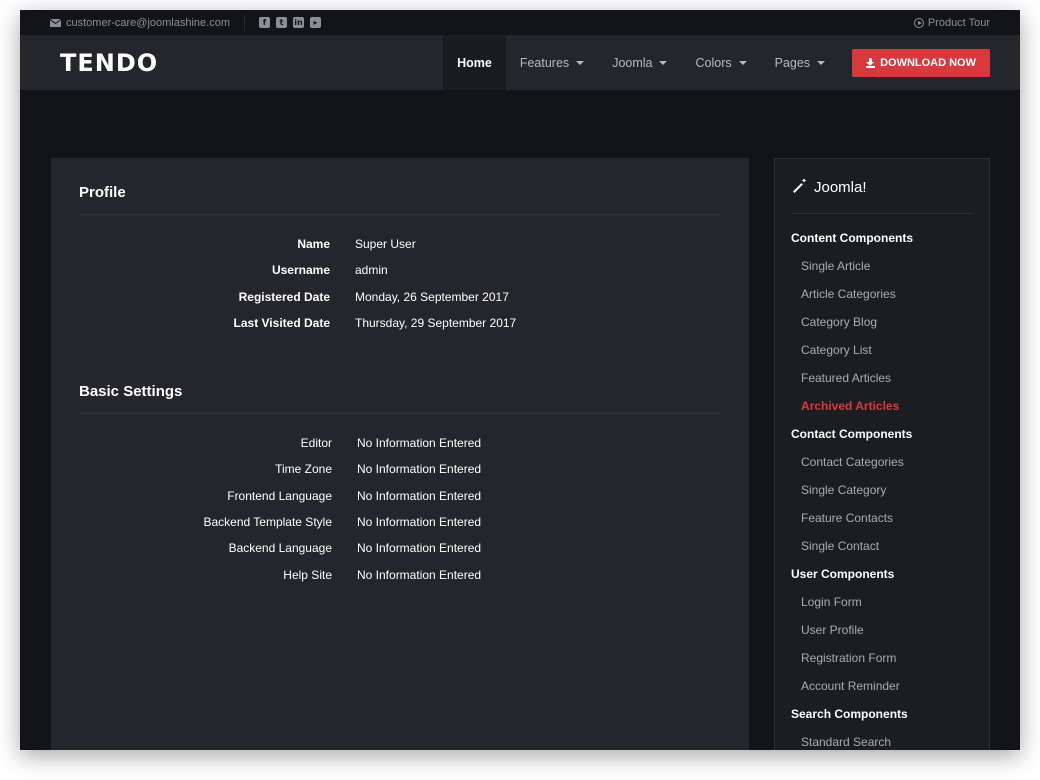  Describe the element at coordinates (282, 22) in the screenshot. I see `twitter-icon: t` at that location.